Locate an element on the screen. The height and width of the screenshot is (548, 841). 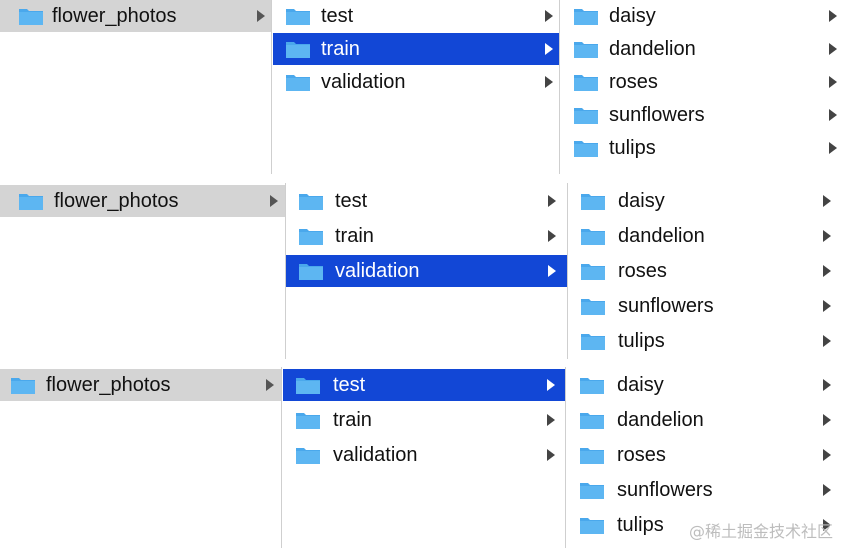
watermark: @稀土掘金技术社区 is located at coordinates (760, 531).